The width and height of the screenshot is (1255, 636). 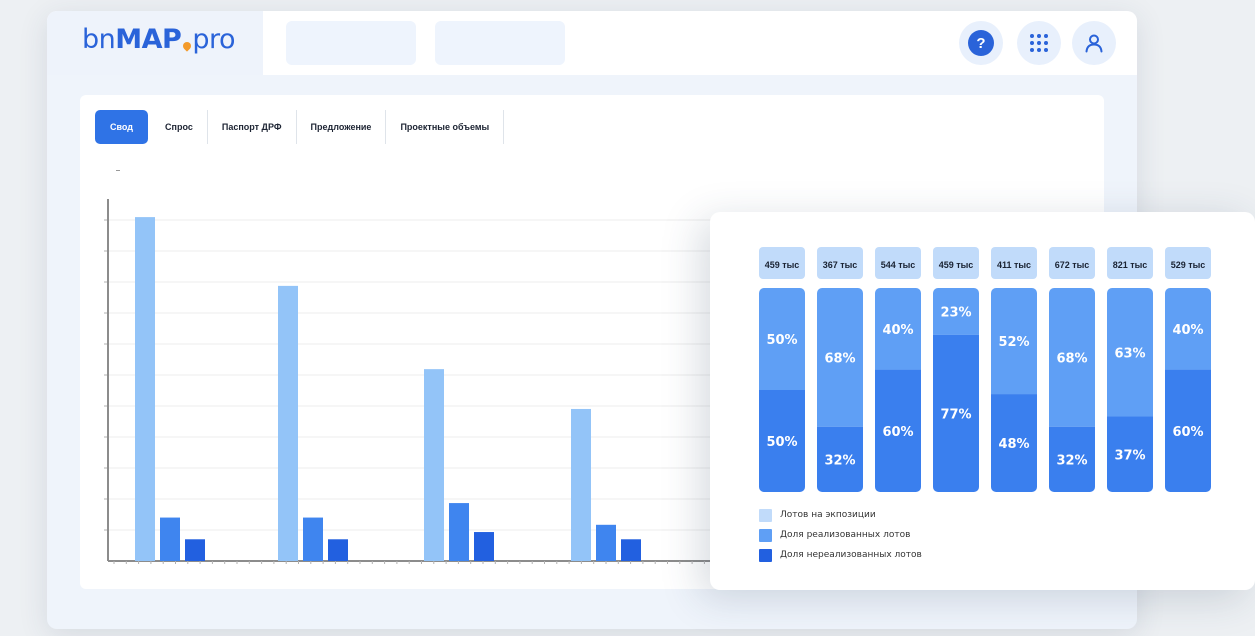 What do you see at coordinates (179, 127) in the screenshot?
I see `tab-spros: Спрос` at bounding box center [179, 127].